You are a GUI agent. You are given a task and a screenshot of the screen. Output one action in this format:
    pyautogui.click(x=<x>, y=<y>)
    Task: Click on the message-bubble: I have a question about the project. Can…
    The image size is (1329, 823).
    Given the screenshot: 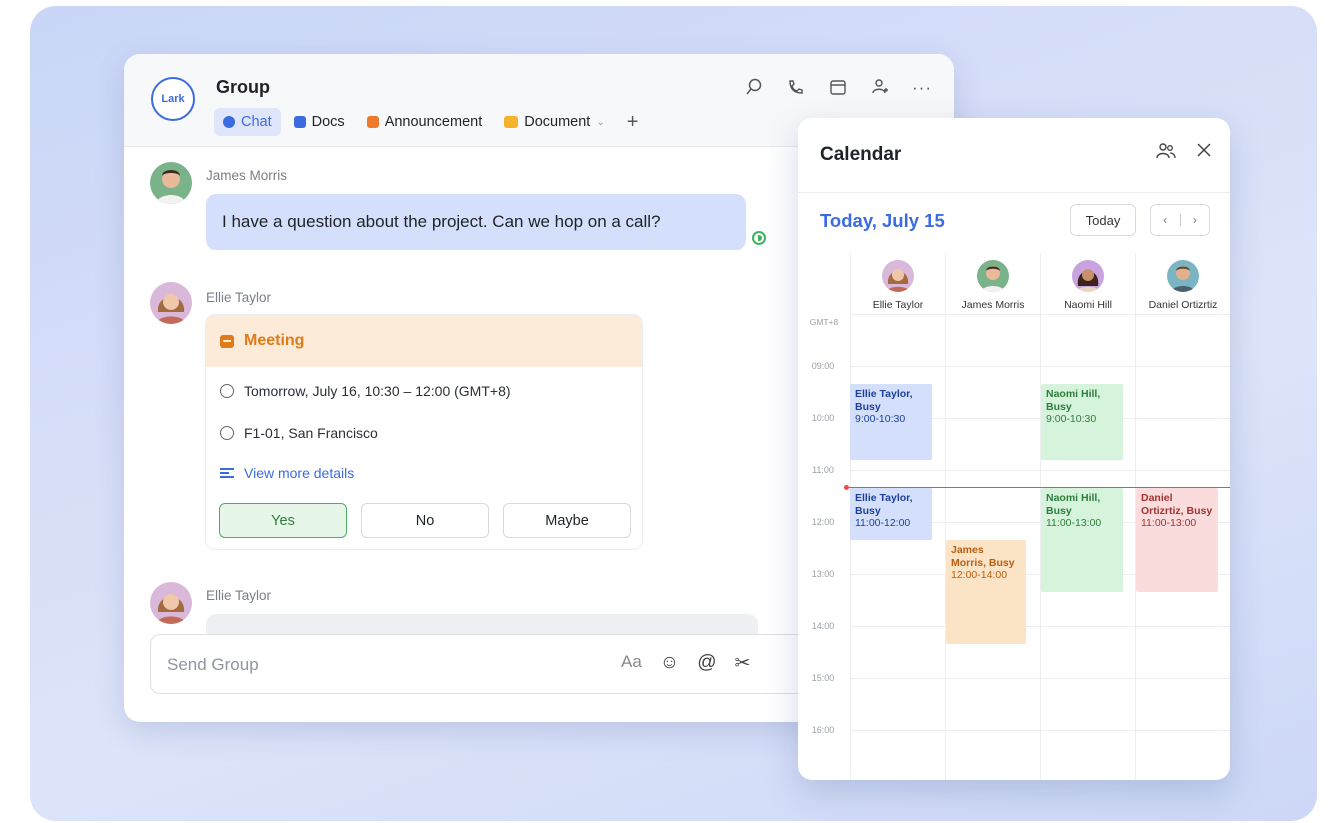 What is the action you would take?
    pyautogui.click(x=476, y=222)
    